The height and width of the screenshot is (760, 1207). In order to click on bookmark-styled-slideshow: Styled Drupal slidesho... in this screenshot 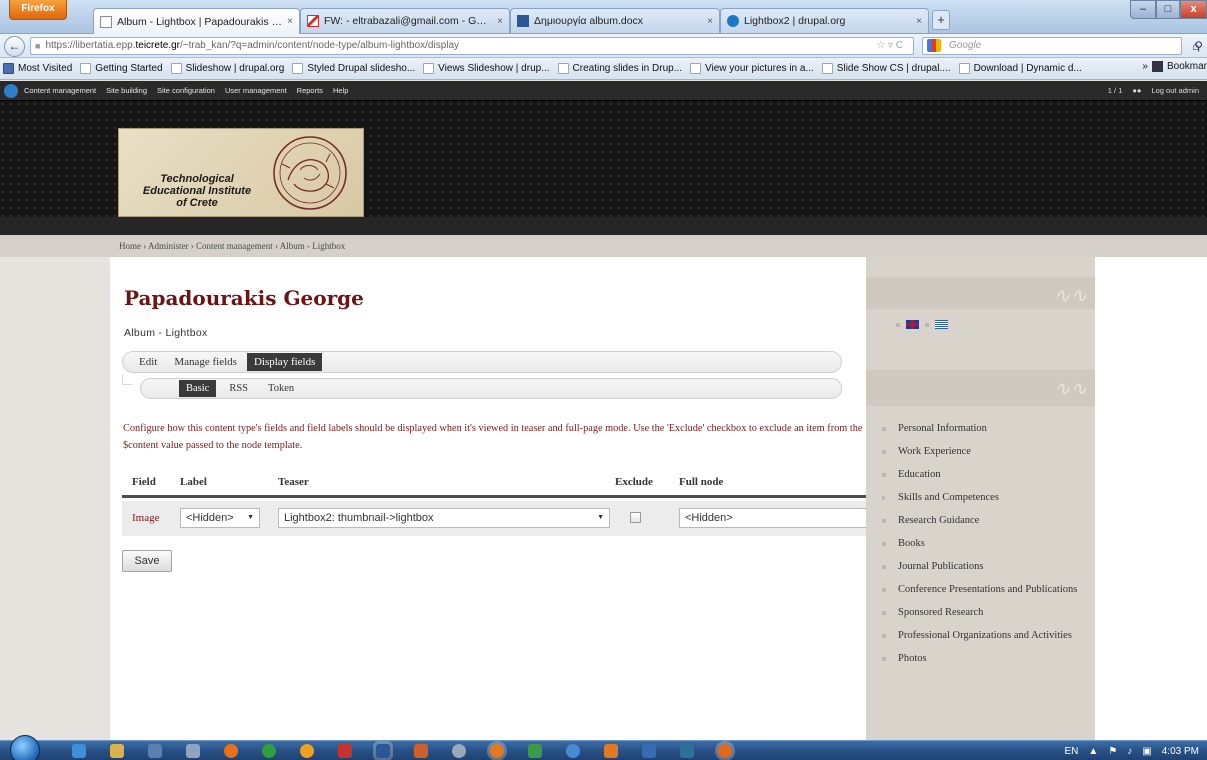, I will do `click(353, 68)`.